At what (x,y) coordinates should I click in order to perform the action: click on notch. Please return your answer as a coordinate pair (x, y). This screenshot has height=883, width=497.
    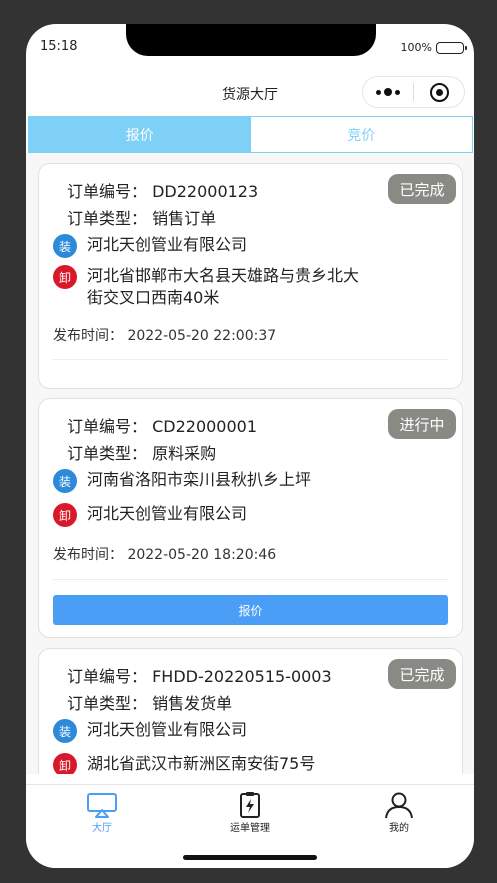
    Looking at the image, I should click on (251, 40).